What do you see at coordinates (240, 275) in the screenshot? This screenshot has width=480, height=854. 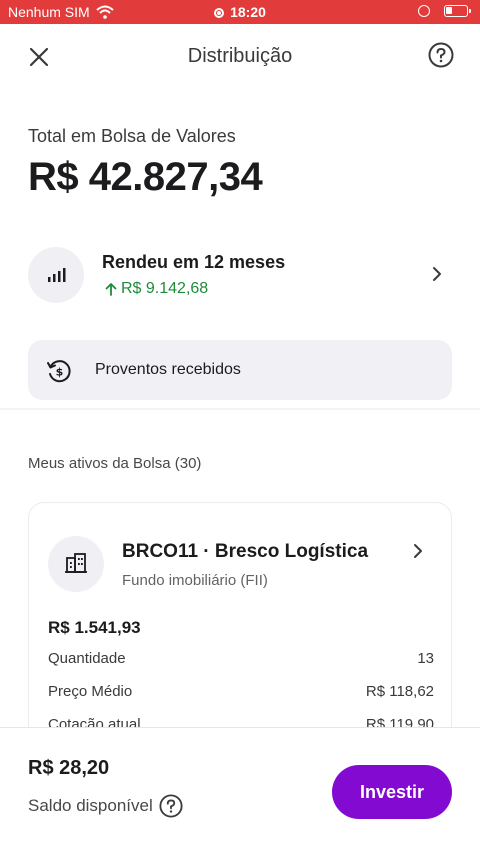 I see `earnings-row: Rendeu em 12 meses R$ 9.142,68` at bounding box center [240, 275].